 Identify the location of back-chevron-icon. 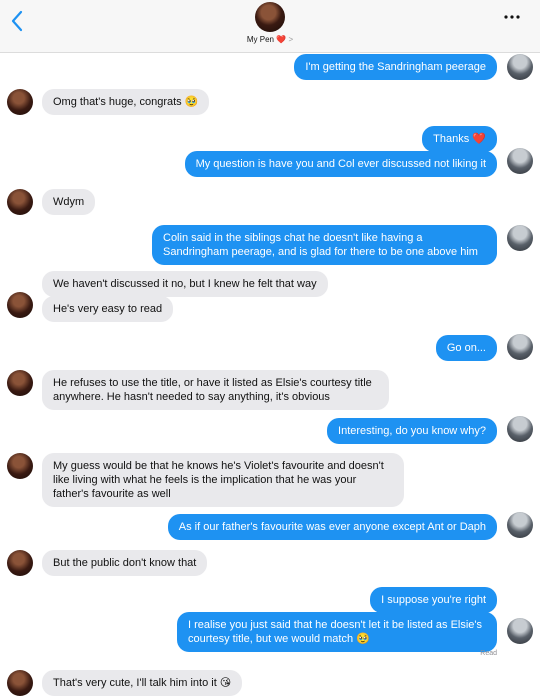
(18, 21).